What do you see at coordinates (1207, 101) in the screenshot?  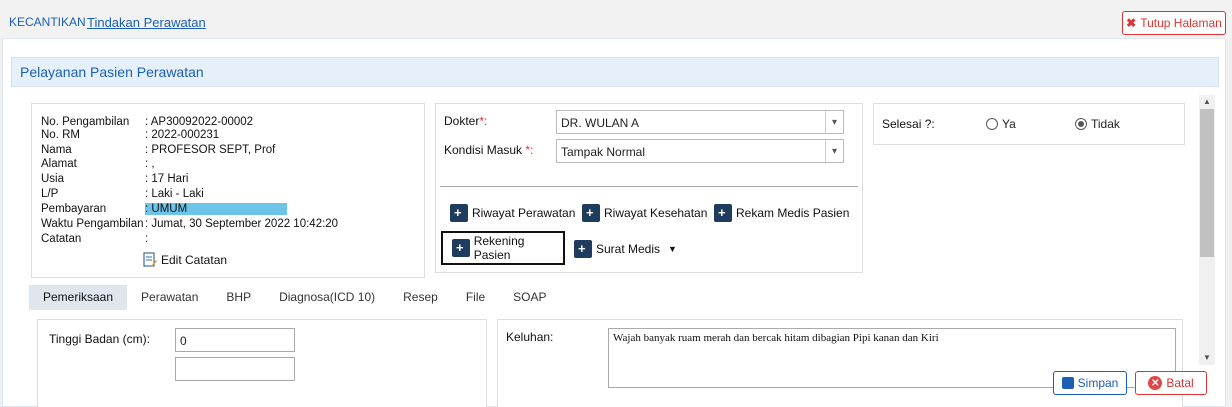 I see `scroll-up-icon: ▲` at bounding box center [1207, 101].